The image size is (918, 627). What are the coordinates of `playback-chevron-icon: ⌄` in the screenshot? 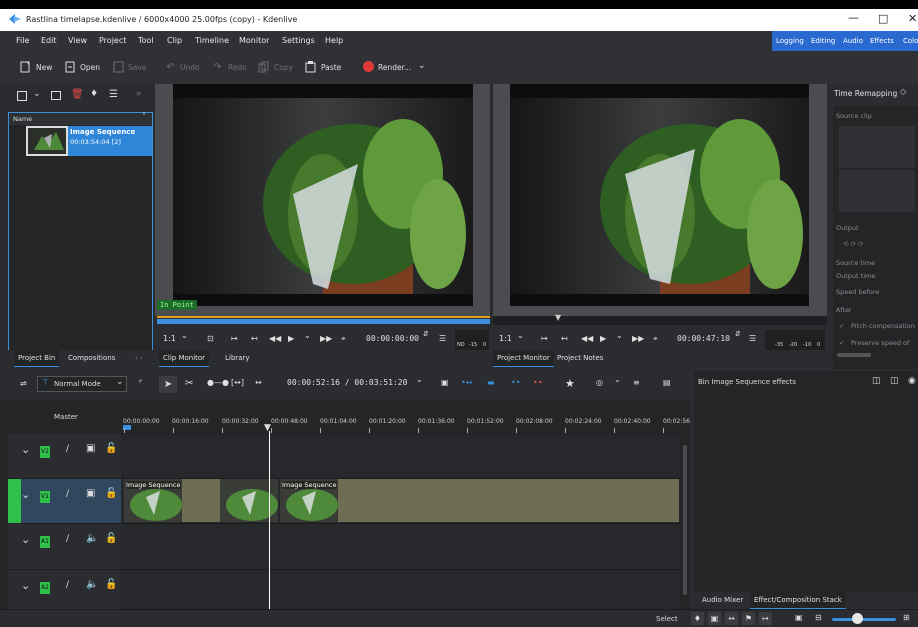 It's located at (617, 379).